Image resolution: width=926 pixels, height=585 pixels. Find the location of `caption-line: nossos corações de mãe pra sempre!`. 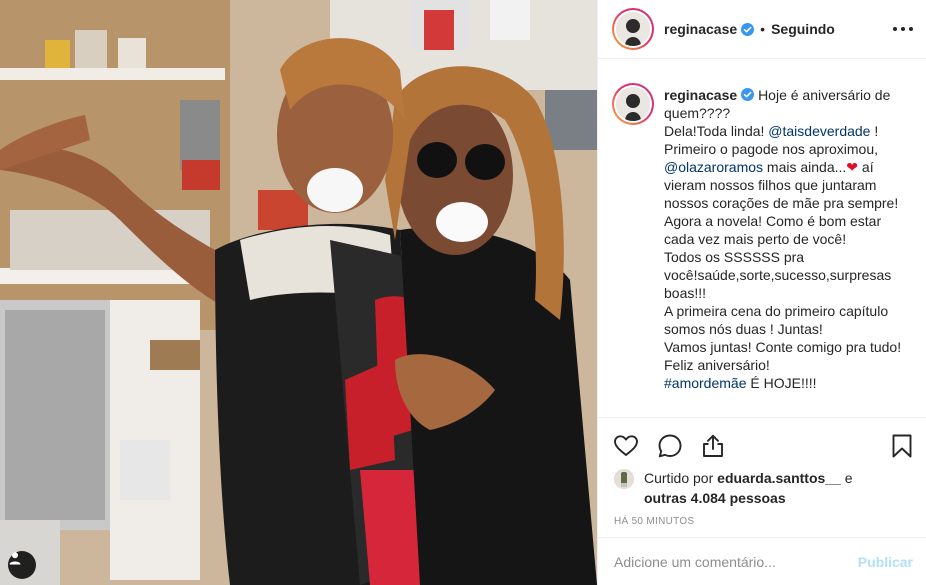

caption-line: nossos corações de mãe pra sempre! is located at coordinates (781, 203).